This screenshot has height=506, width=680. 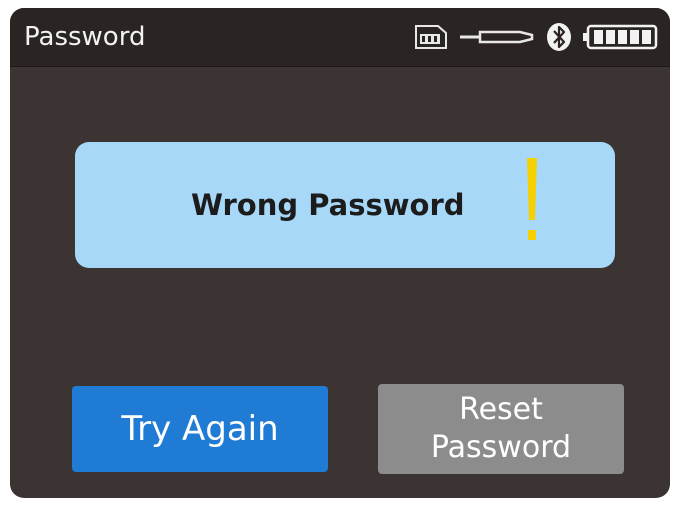 I want to click on bluetooth-icon, so click(x=559, y=37).